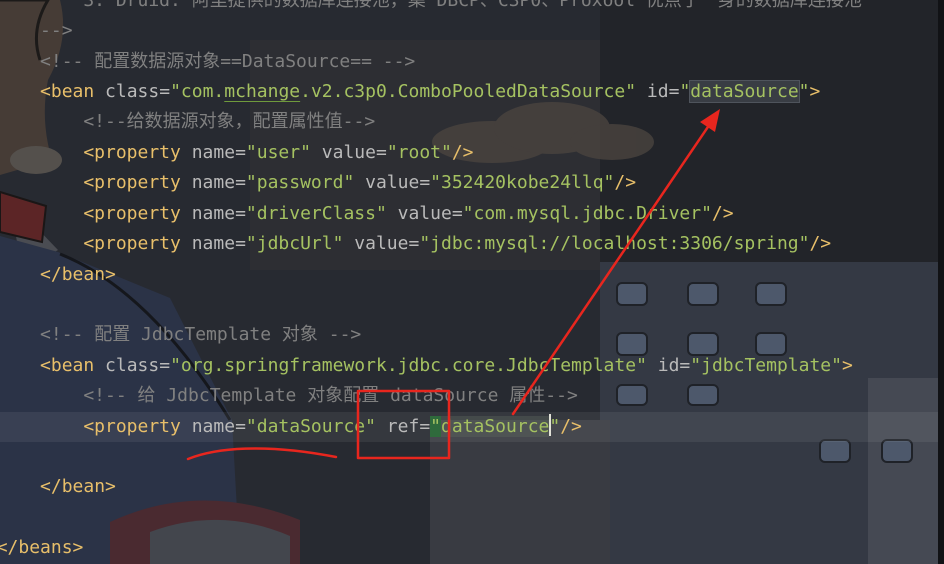 The height and width of the screenshot is (564, 944). I want to click on xml-attribute-name-ref: ref, so click(397, 426).